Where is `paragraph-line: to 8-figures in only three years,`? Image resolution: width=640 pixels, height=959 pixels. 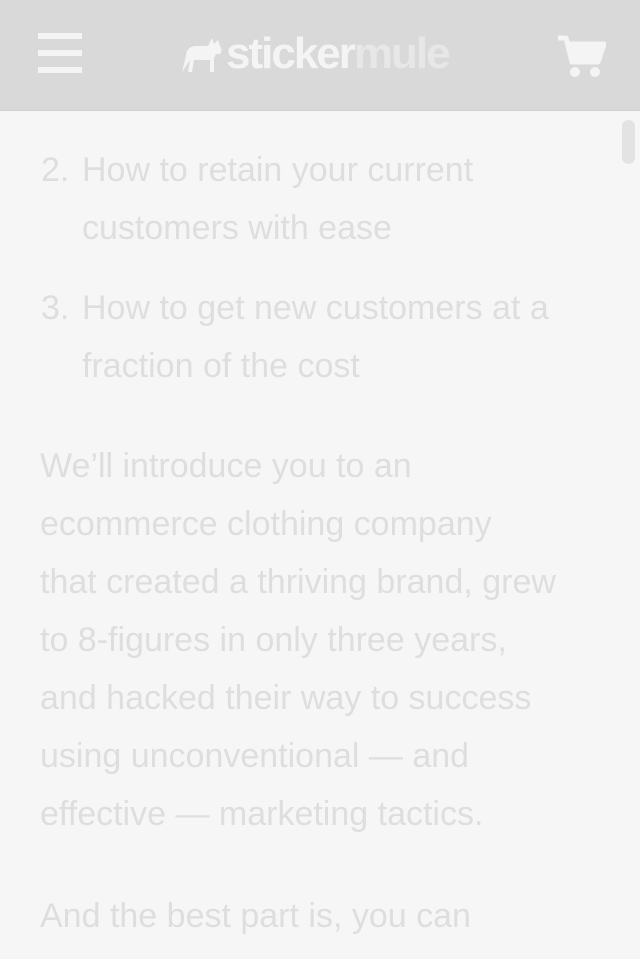 paragraph-line: to 8-figures in only three years, is located at coordinates (273, 640).